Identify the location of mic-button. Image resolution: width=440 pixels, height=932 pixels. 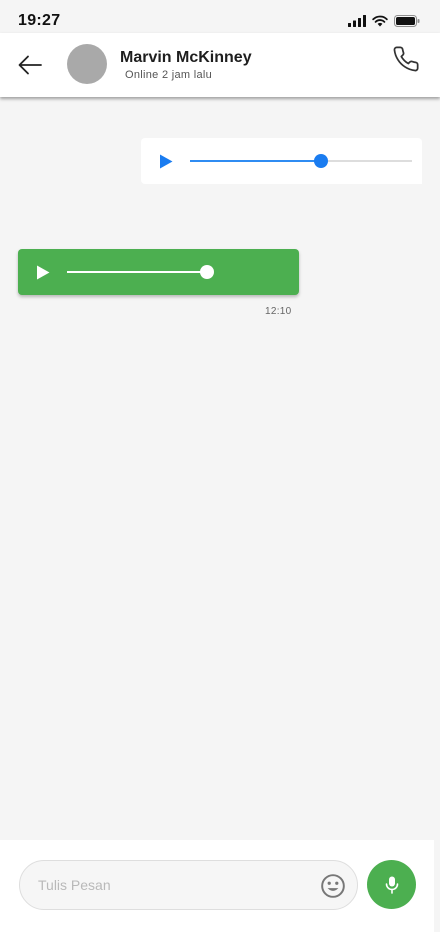
(391, 884).